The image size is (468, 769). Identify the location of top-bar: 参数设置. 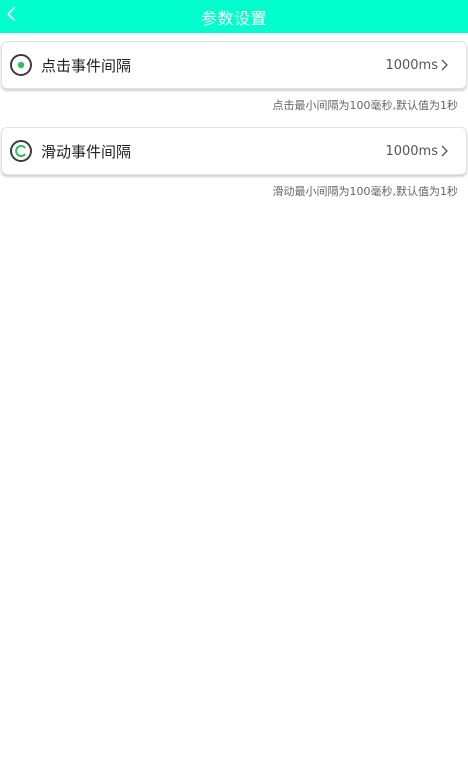
(234, 16).